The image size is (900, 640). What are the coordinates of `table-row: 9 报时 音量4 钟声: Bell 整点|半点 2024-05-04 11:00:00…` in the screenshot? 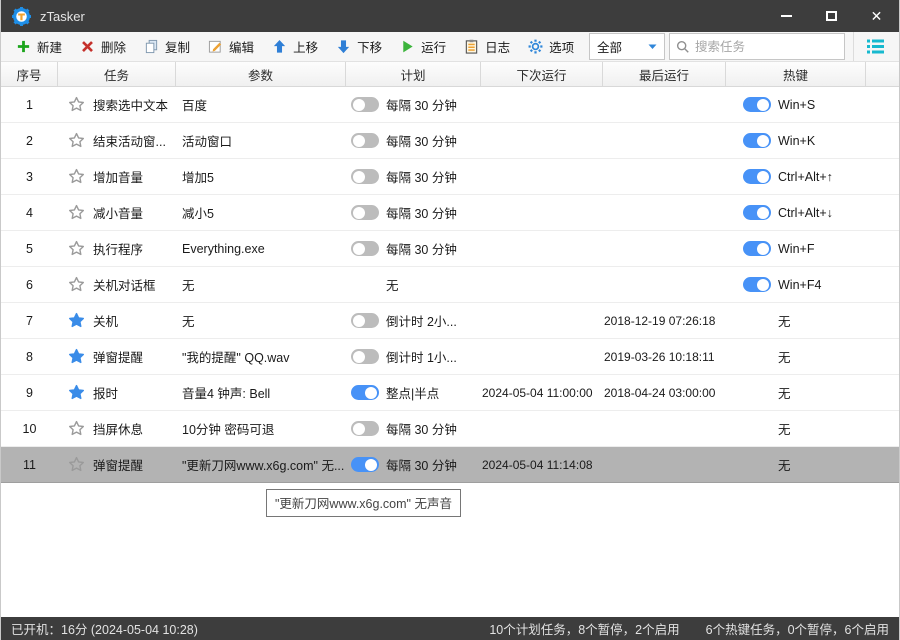 It's located at (450, 393).